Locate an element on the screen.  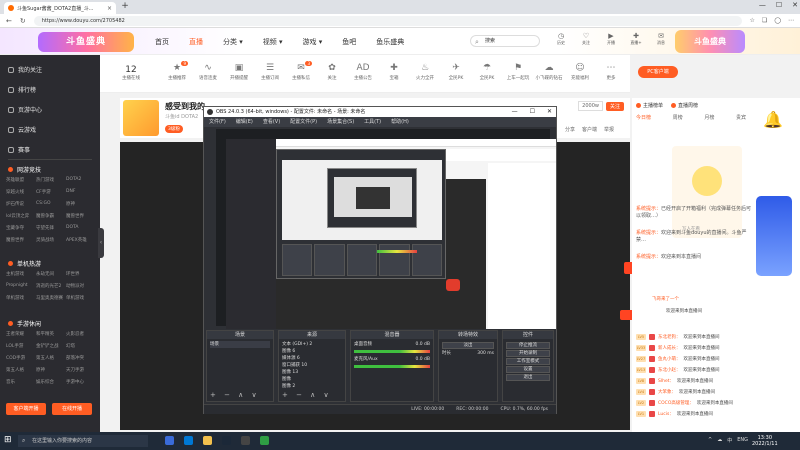
sidebar-tag: 原神 is located at coordinates (81, 204).